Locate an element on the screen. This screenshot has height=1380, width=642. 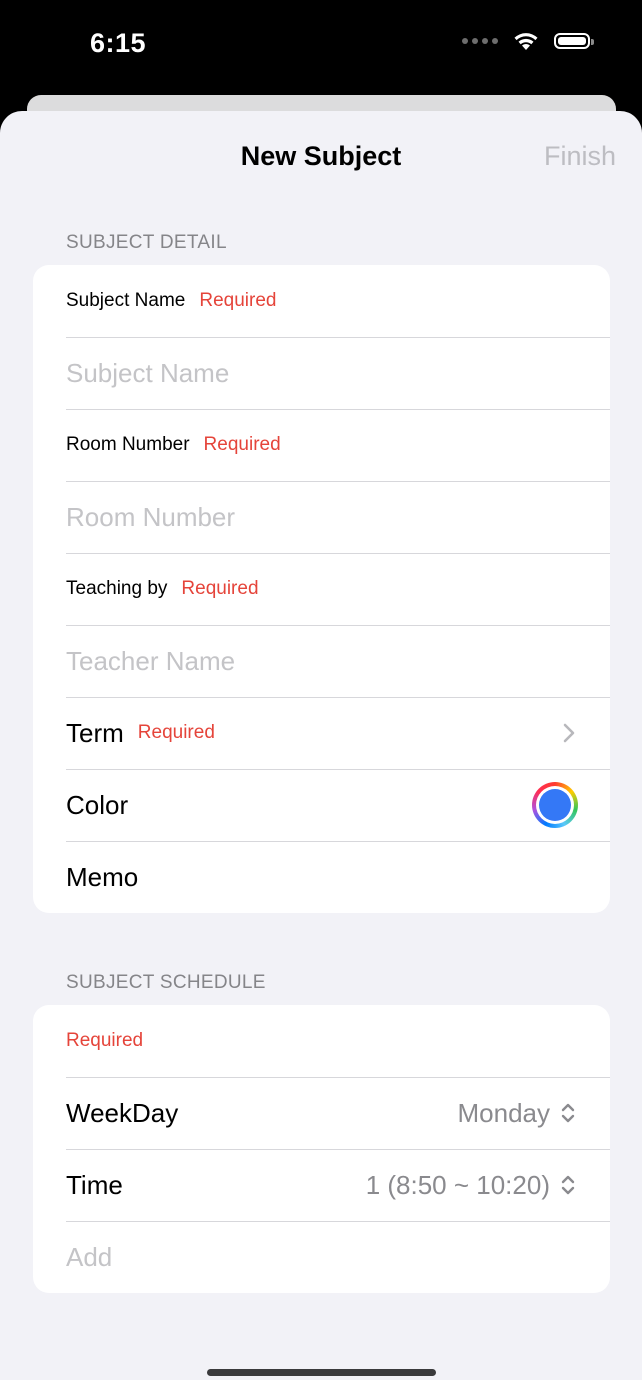
subject-name-required: Required is located at coordinates (238, 300).